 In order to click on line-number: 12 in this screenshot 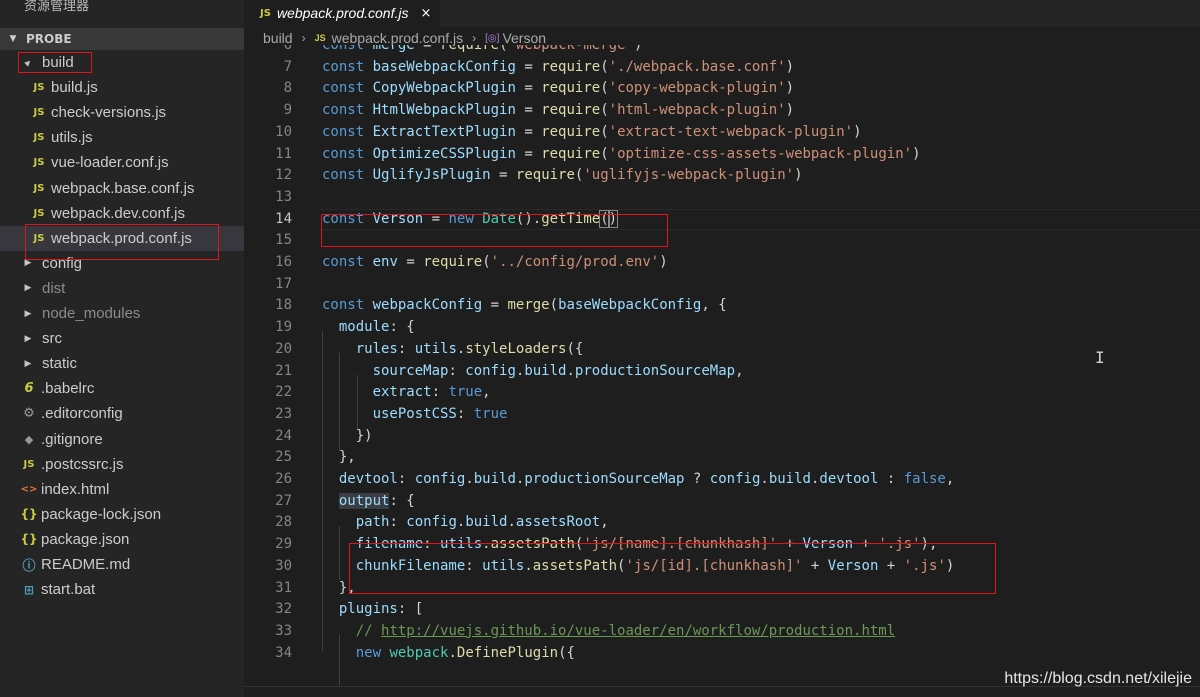, I will do `click(283, 175)`.